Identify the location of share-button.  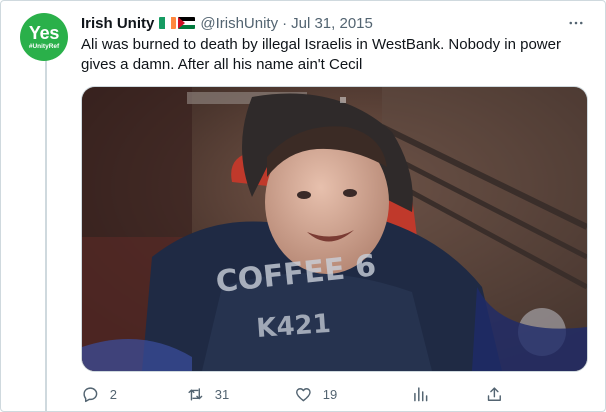
(494, 394).